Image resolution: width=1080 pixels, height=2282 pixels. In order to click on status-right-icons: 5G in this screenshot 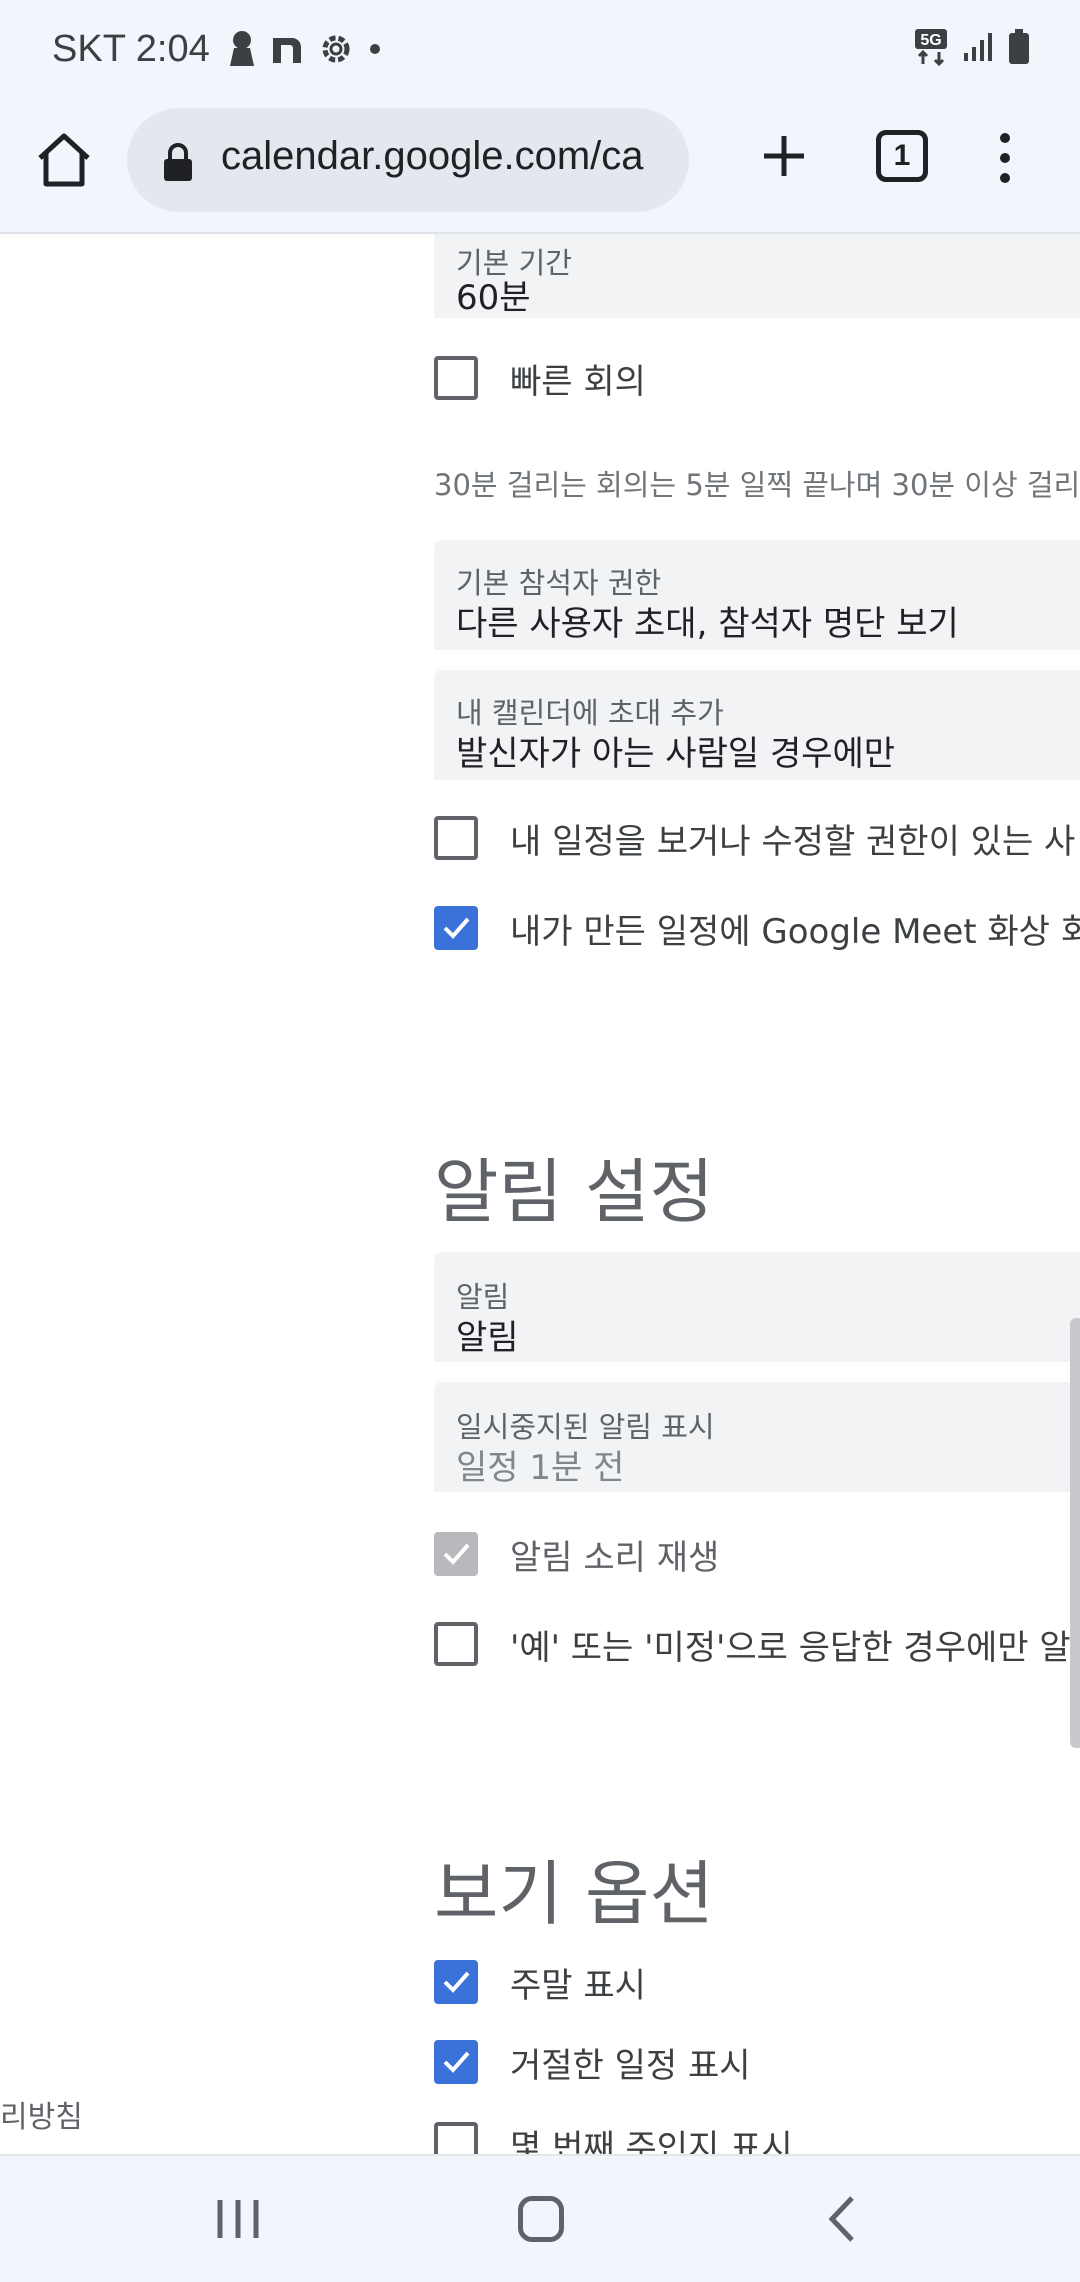, I will do `click(972, 47)`.